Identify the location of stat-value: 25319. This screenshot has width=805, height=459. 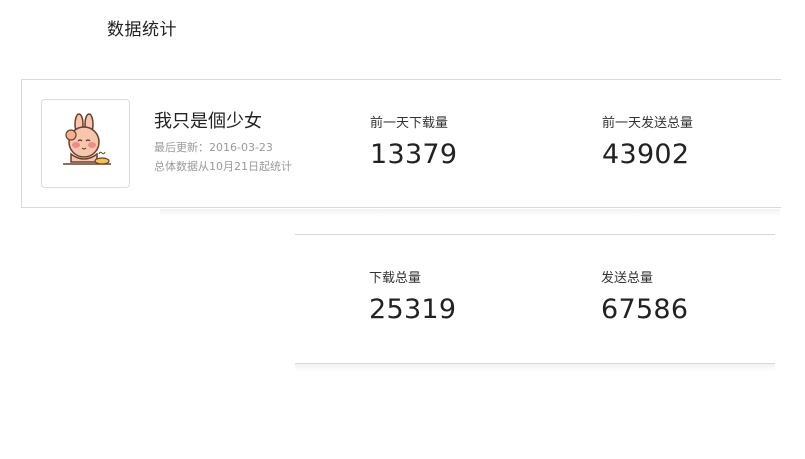
(413, 309).